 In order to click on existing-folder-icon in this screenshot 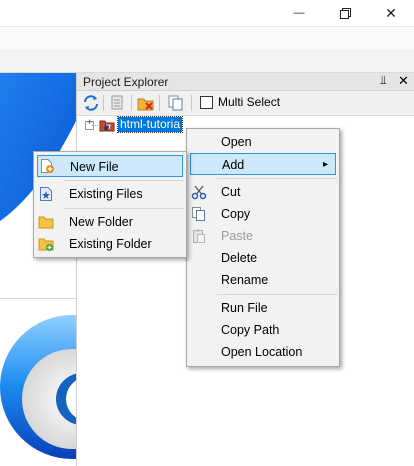, I will do `click(46, 244)`.